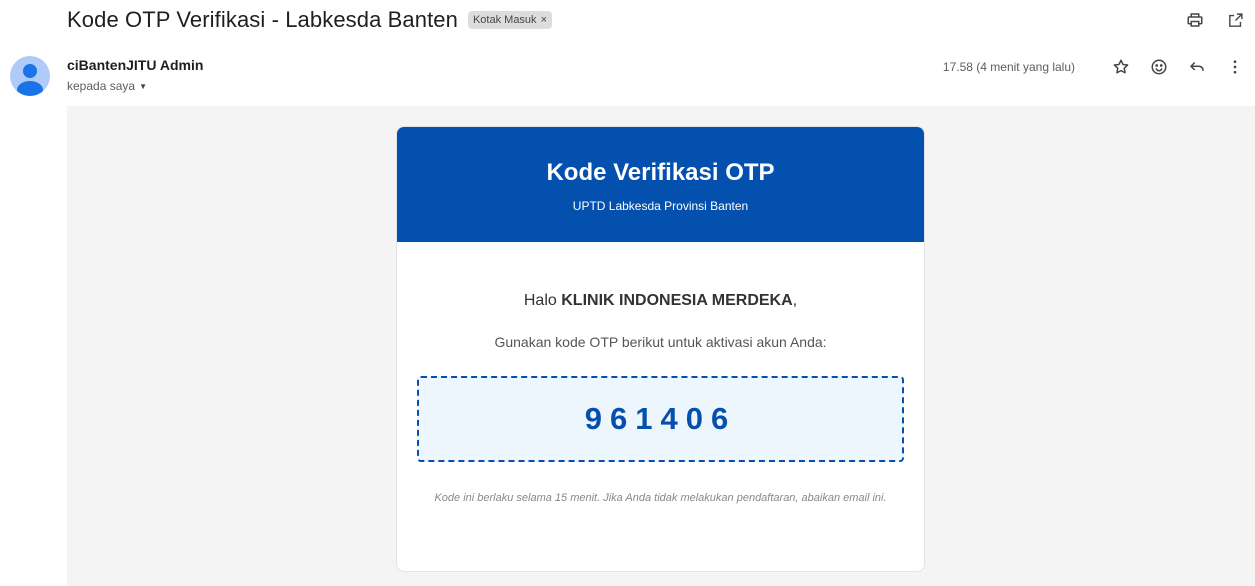  I want to click on card-subtitle: UPTD Labkesda Provinsi Banten, so click(660, 206).